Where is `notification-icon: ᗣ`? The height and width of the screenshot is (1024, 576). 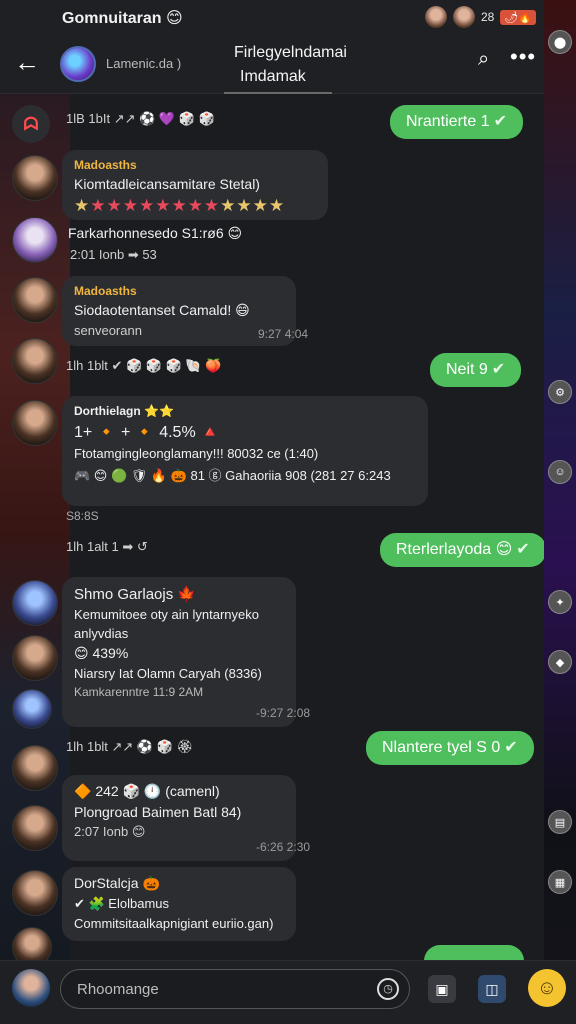 notification-icon: ᗣ is located at coordinates (31, 124).